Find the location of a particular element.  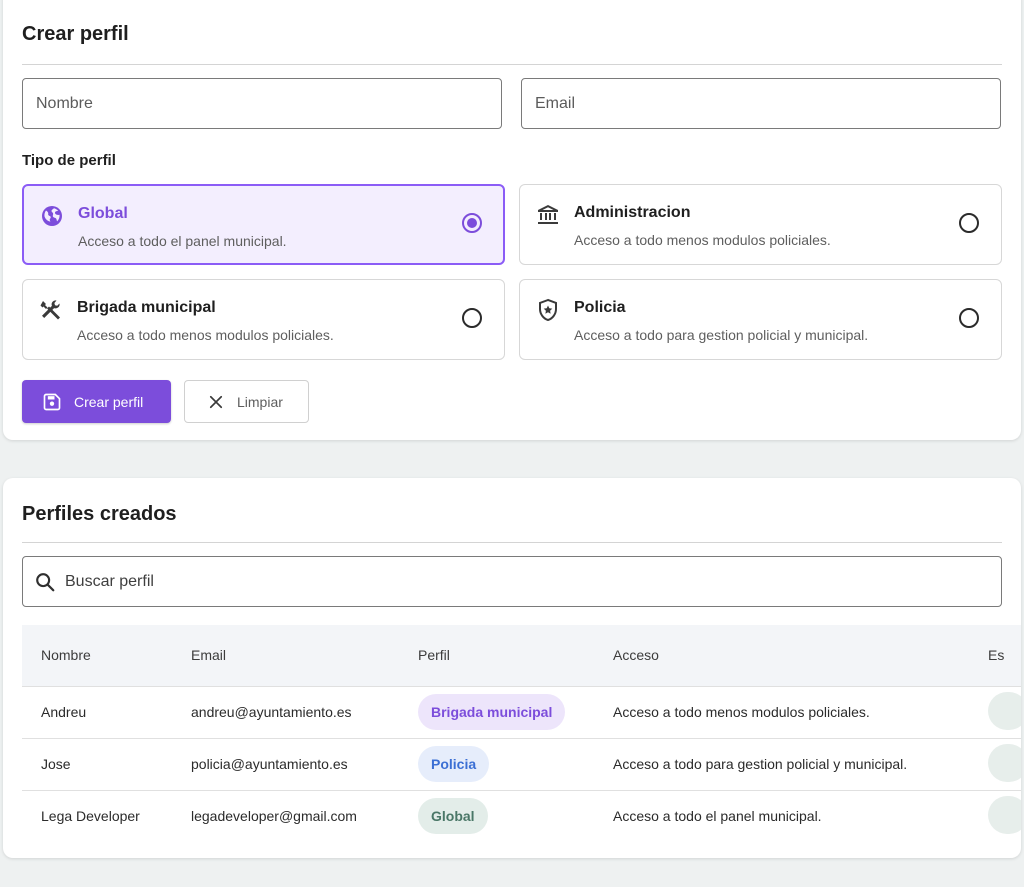

option-policia-title: Policia is located at coordinates (600, 307).